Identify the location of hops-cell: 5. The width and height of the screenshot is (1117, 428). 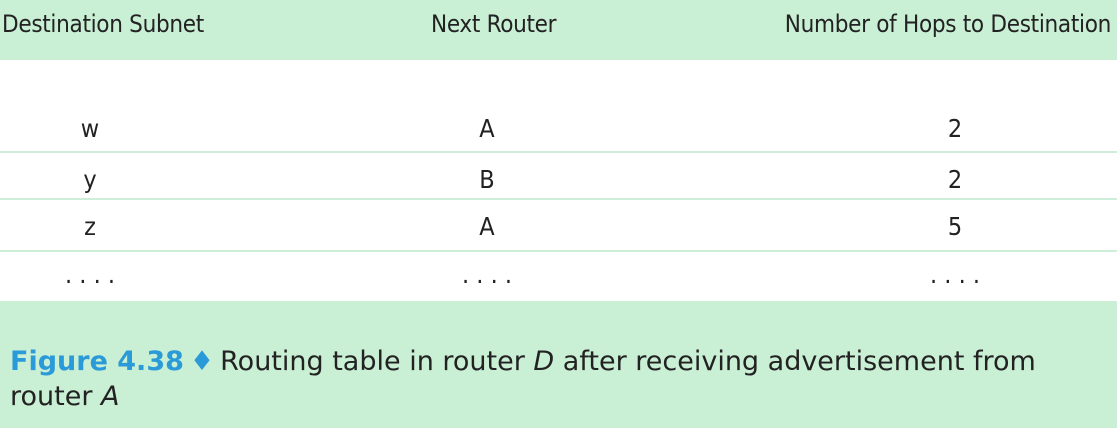
(955, 226).